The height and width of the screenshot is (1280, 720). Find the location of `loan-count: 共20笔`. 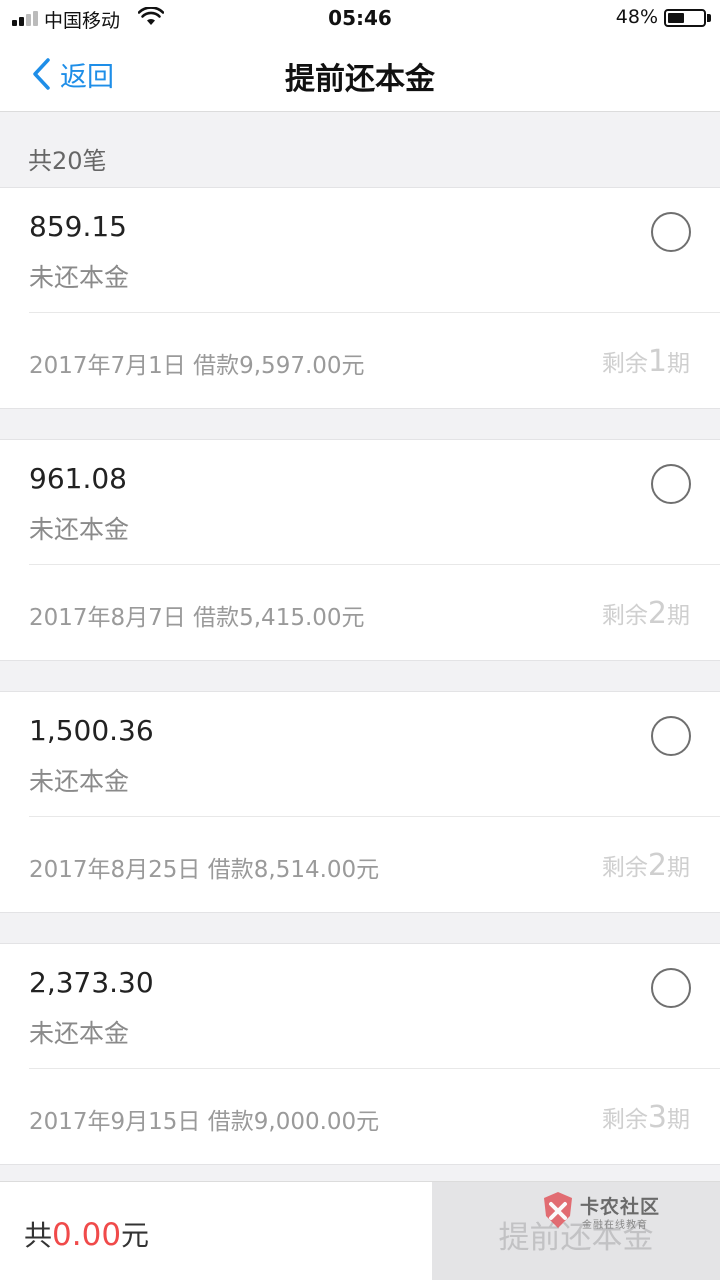

loan-count: 共20笔 is located at coordinates (67, 161).